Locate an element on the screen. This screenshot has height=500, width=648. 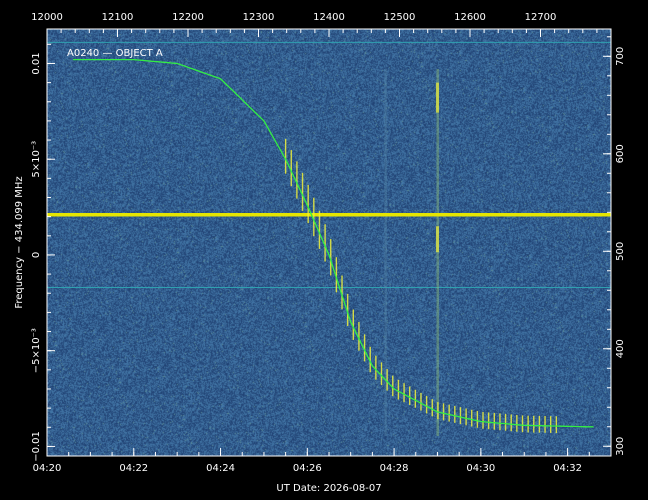
right-tick-label: 700 is located at coordinates (620, 56).